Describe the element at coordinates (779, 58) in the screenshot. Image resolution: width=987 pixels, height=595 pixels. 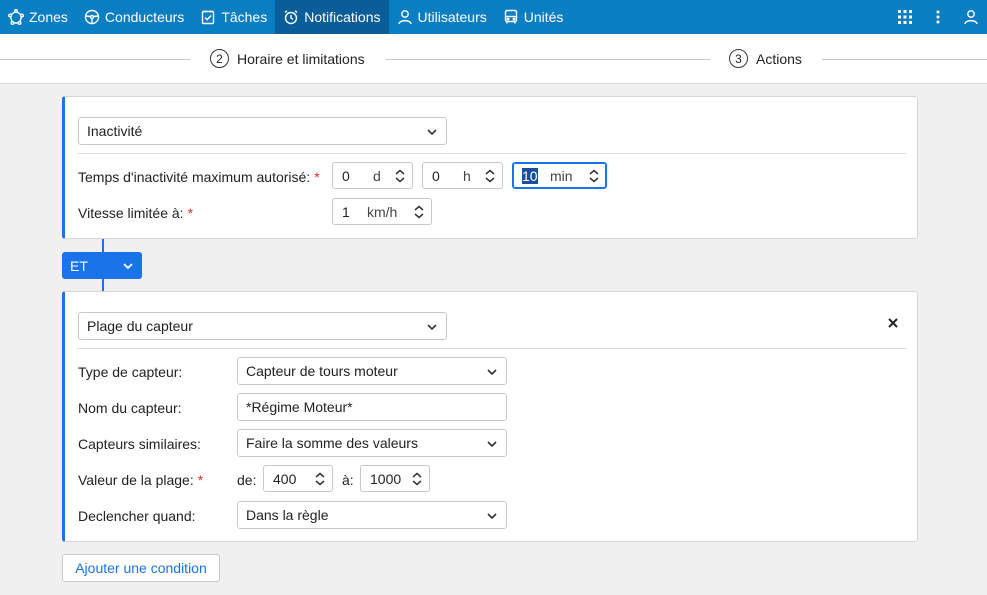
I see `step-label: Actions` at that location.